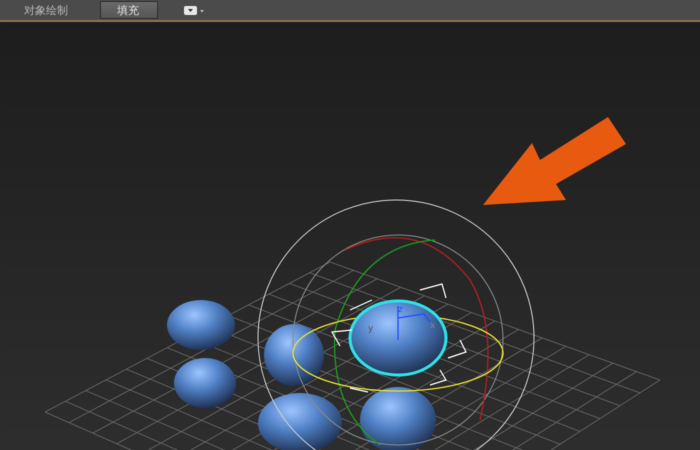 Image resolution: width=700 pixels, height=450 pixels. What do you see at coordinates (129, 10) in the screenshot?
I see `fill-tab: 填充` at bounding box center [129, 10].